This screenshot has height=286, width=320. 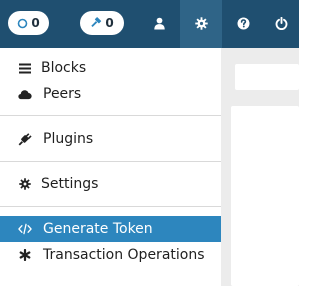 I want to click on menu-item-settings: Settings, so click(x=110, y=184).